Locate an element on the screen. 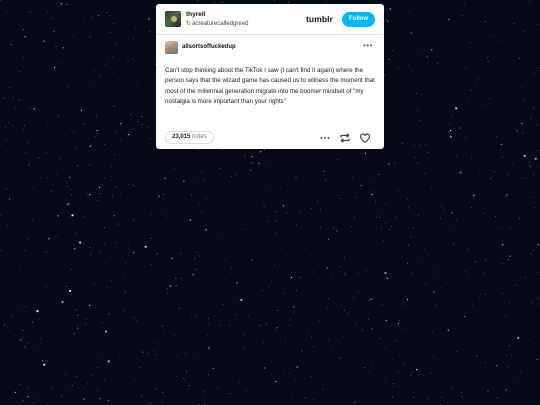  post-author-avatar is located at coordinates (171, 47).